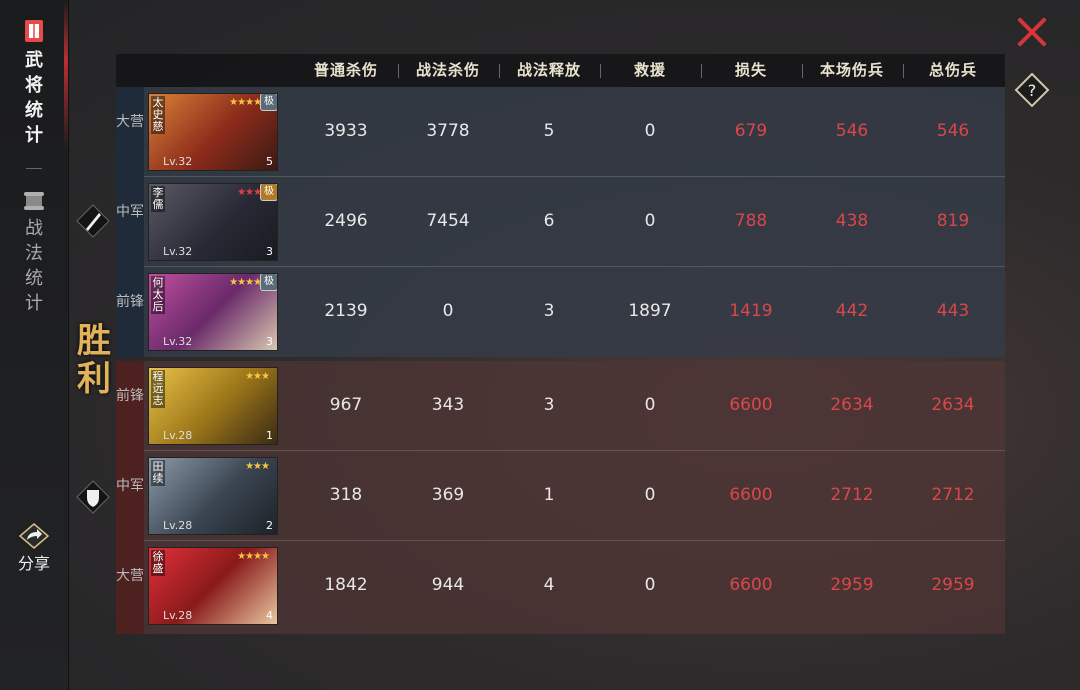  I want to click on battle-wounded: 2634, so click(852, 405).